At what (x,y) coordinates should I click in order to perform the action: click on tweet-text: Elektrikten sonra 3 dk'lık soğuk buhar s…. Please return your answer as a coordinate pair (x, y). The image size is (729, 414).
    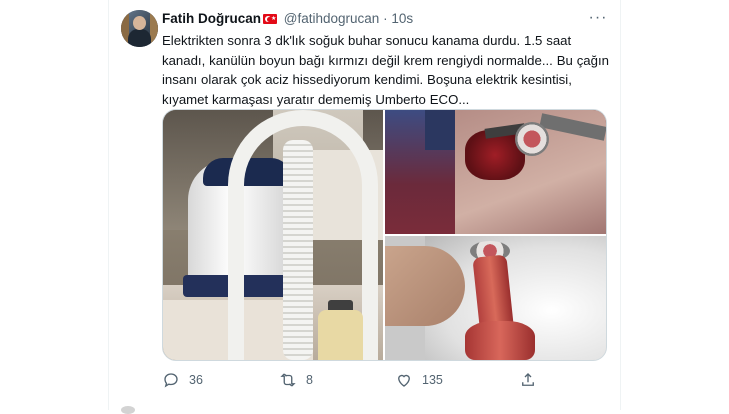
    Looking at the image, I should click on (387, 70).